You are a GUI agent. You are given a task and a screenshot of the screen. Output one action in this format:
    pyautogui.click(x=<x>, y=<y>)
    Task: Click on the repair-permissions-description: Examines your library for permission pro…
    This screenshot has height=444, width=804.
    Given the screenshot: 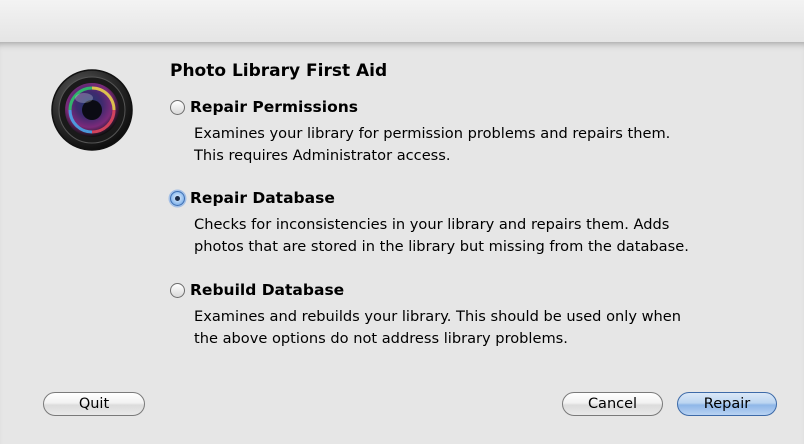 What is the action you would take?
    pyautogui.click(x=432, y=144)
    